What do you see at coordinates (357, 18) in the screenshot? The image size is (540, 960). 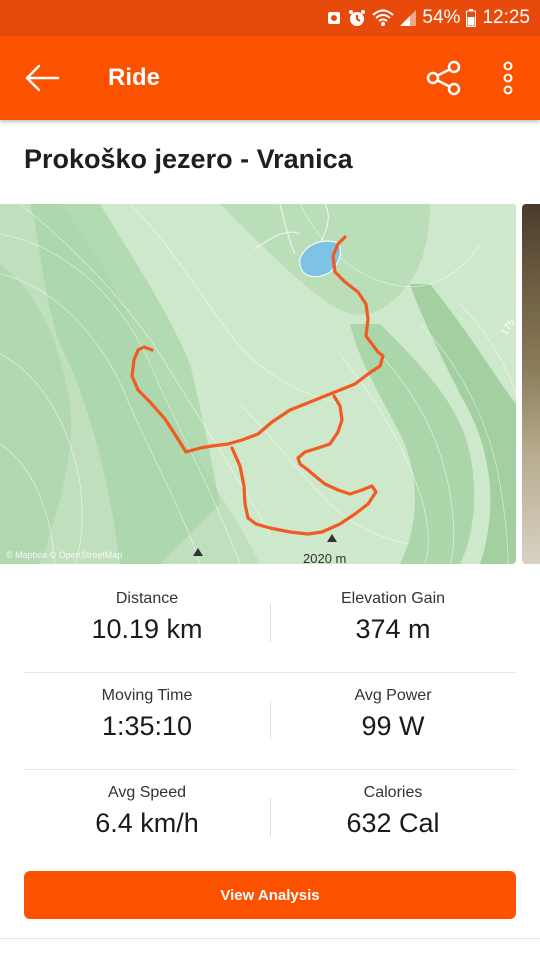 I see `clock-icon` at bounding box center [357, 18].